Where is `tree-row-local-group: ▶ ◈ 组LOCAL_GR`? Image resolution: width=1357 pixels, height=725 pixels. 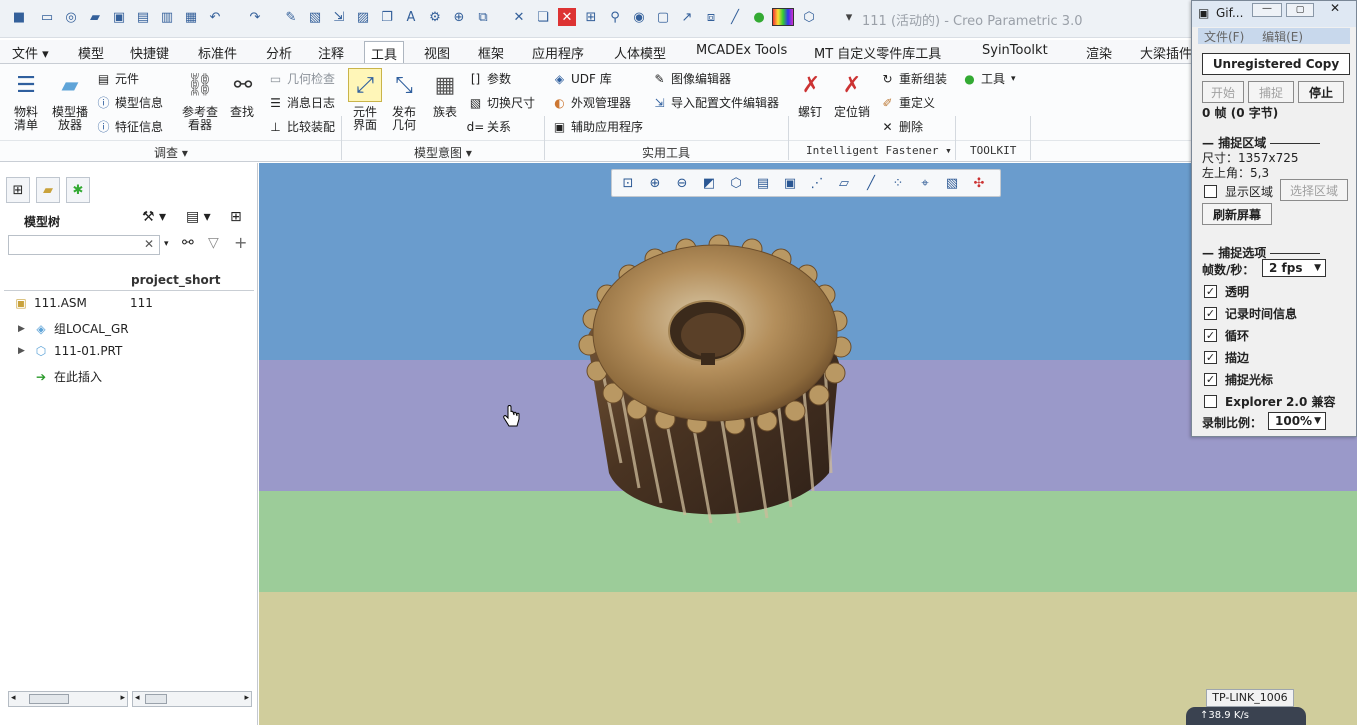 tree-row-local-group: ▶ ◈ 组LOCAL_GR is located at coordinates (73, 328).